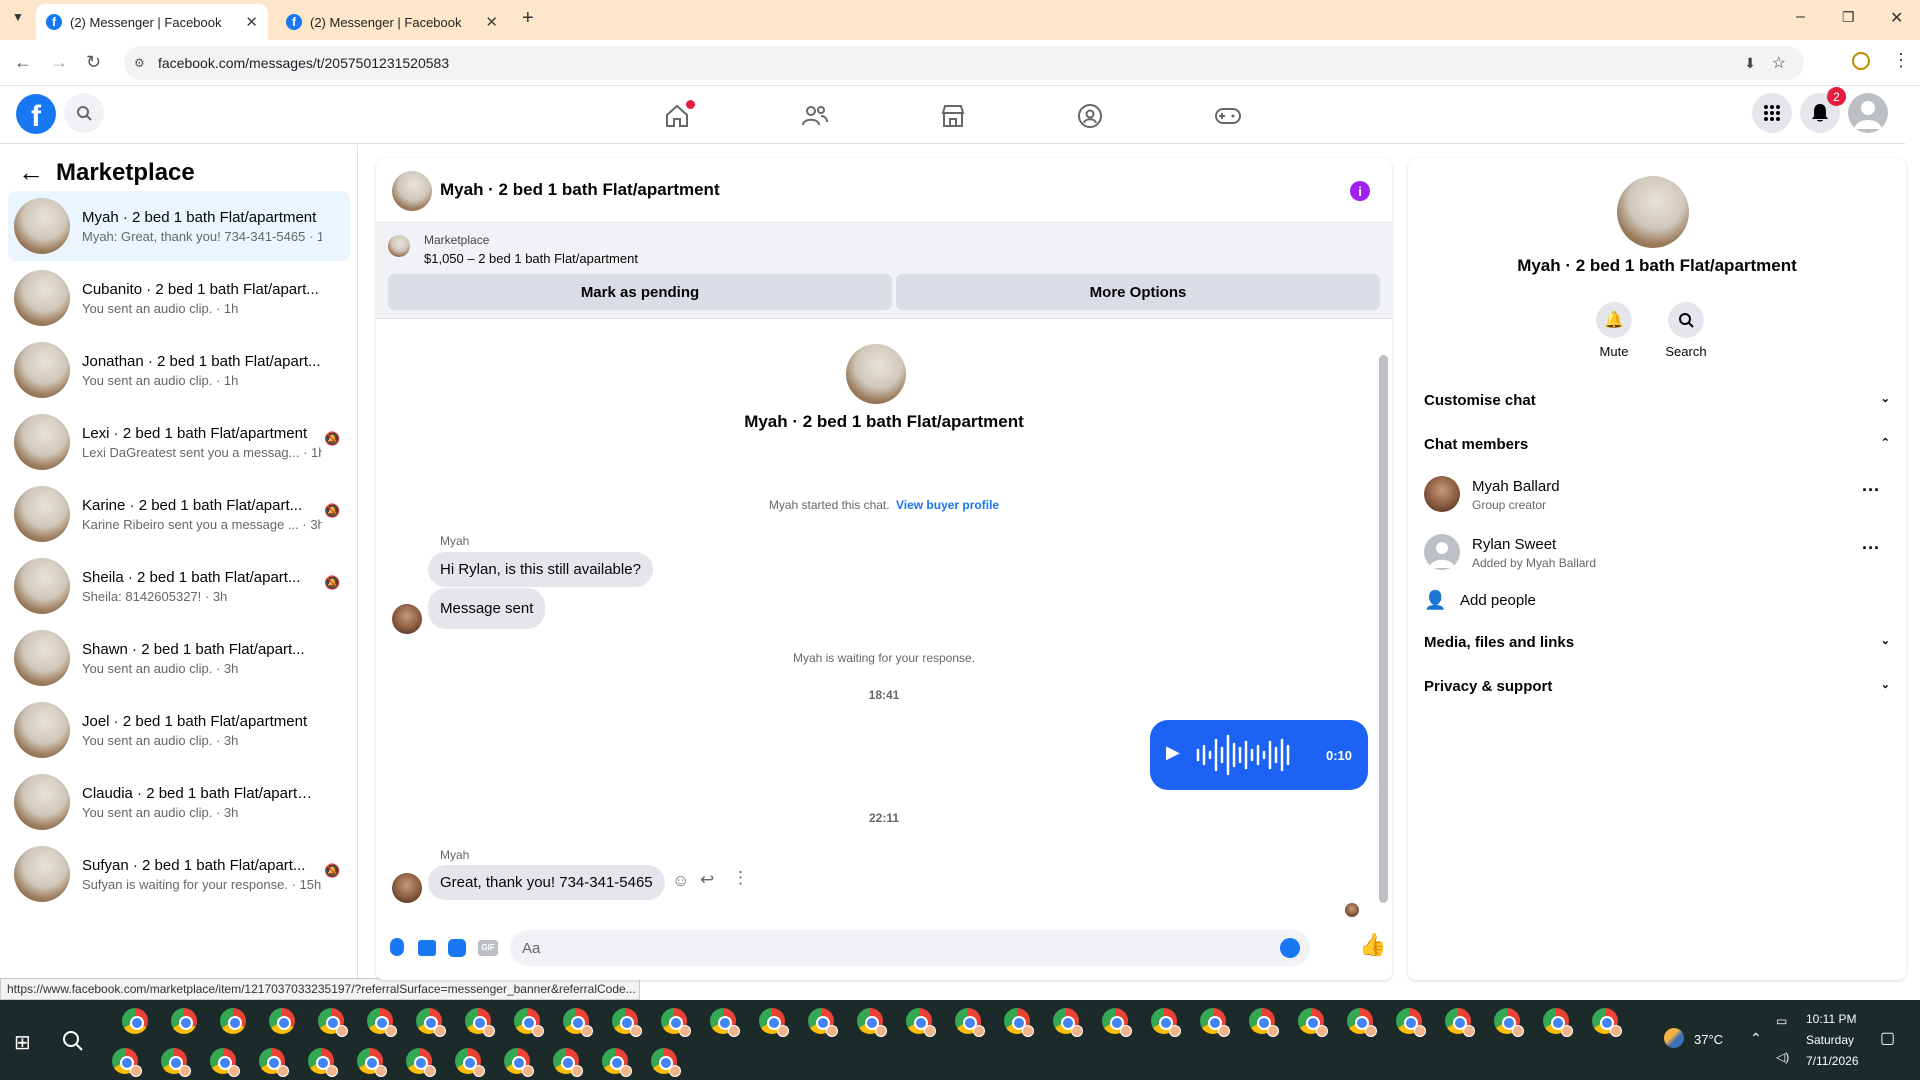 Image resolution: width=1920 pixels, height=1080 pixels. I want to click on install-icon: ⬇, so click(1750, 63).